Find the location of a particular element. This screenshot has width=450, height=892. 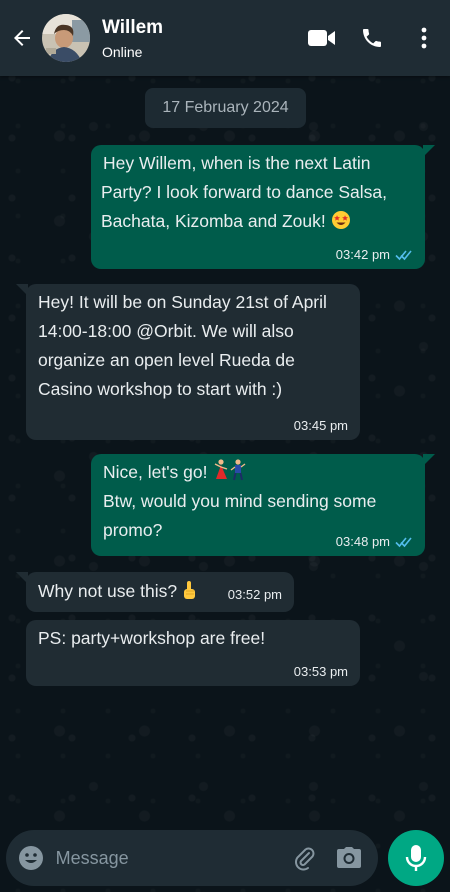

avatar is located at coordinates (66, 38).